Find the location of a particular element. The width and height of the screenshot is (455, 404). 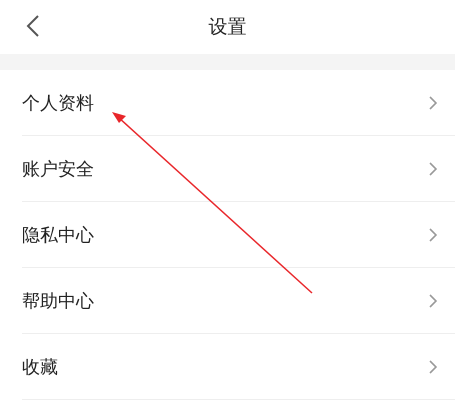

back-icon is located at coordinates (33, 26).